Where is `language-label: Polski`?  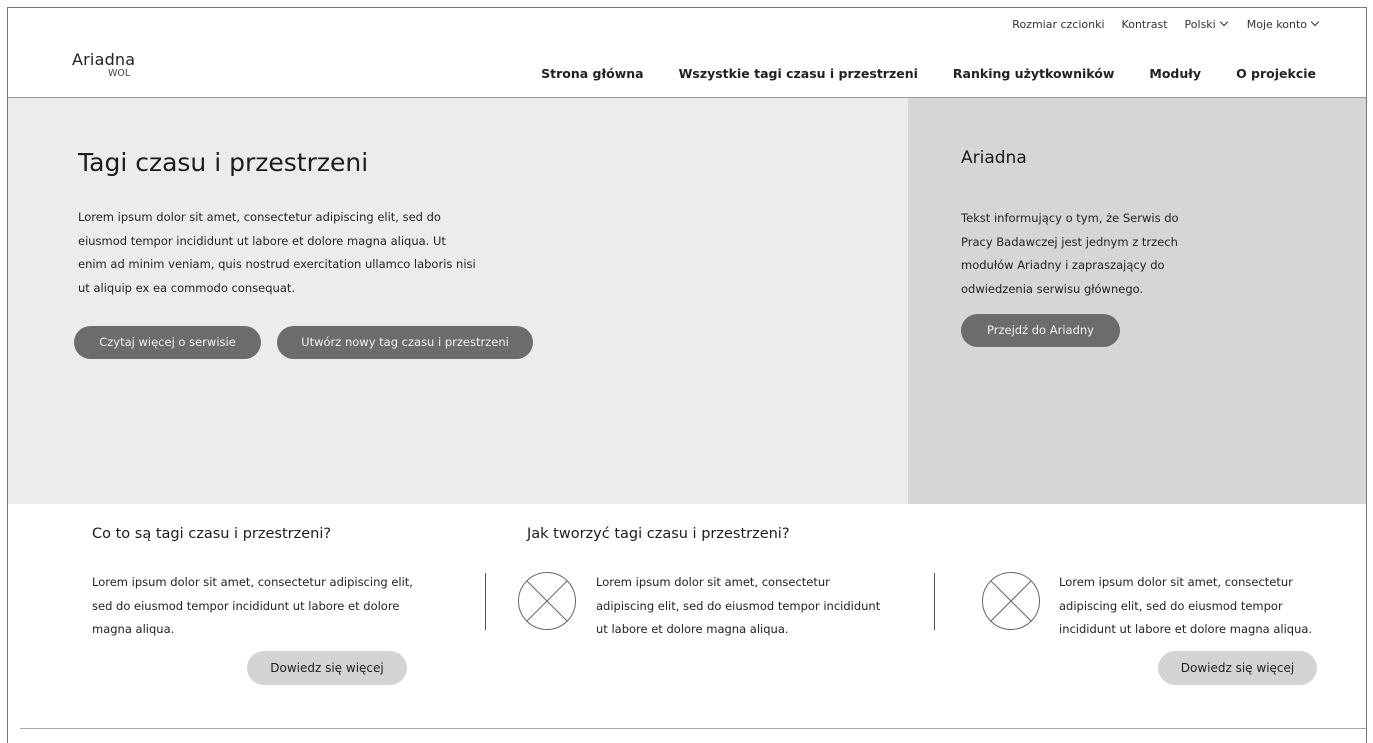 language-label: Polski is located at coordinates (1200, 24).